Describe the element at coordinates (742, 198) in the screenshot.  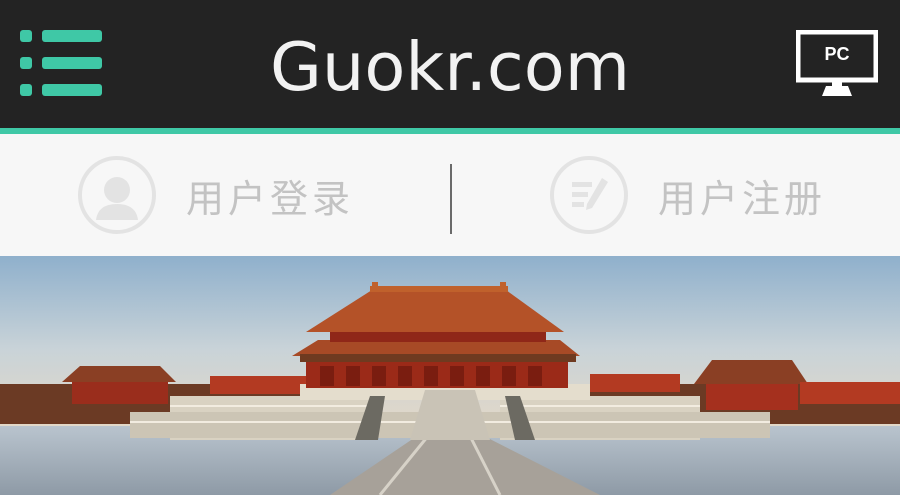
I see `register-label: 用户注册` at that location.